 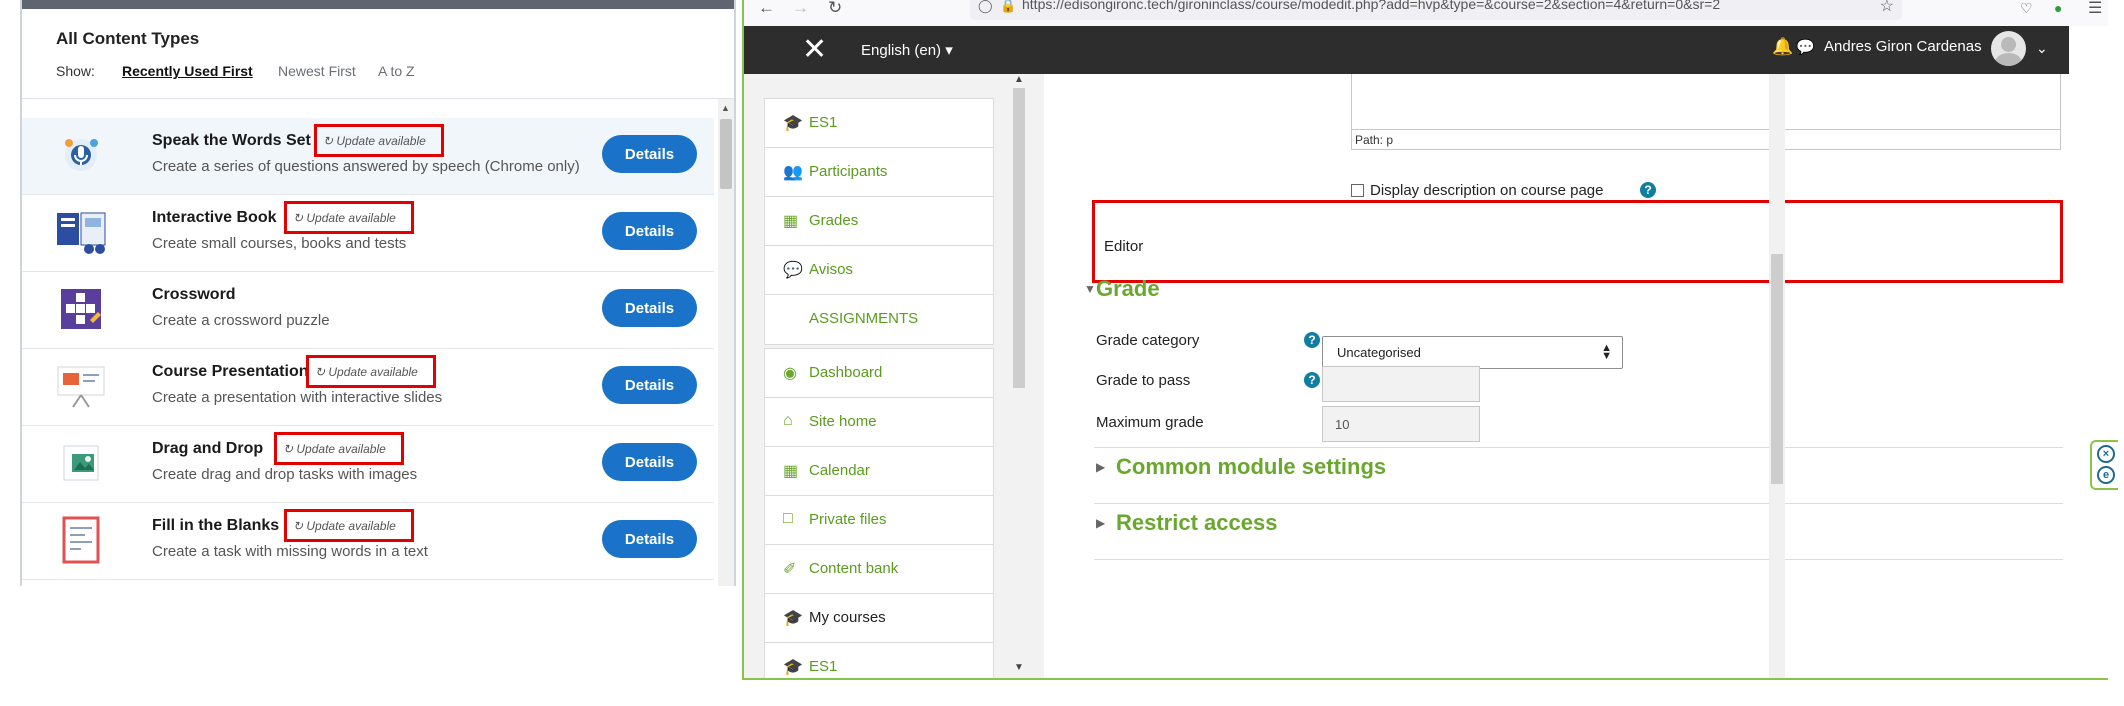 What do you see at coordinates (2026, 8) in the screenshot?
I see `pocket-icon: ♡` at bounding box center [2026, 8].